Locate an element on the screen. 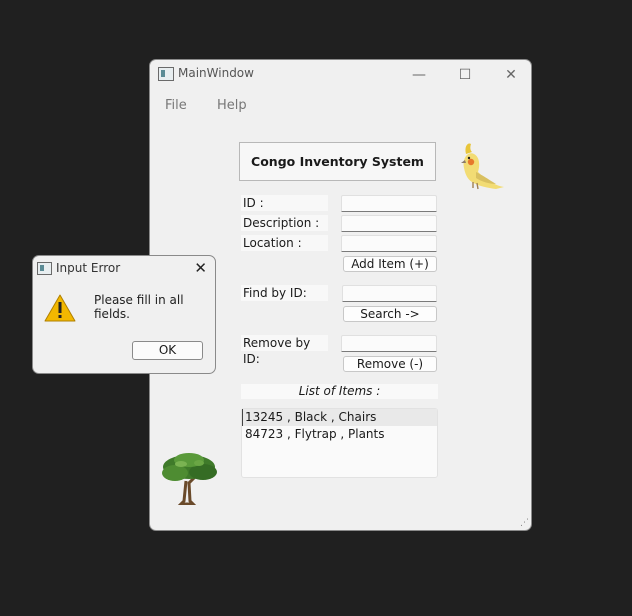  app-icon is located at coordinates (166, 74).